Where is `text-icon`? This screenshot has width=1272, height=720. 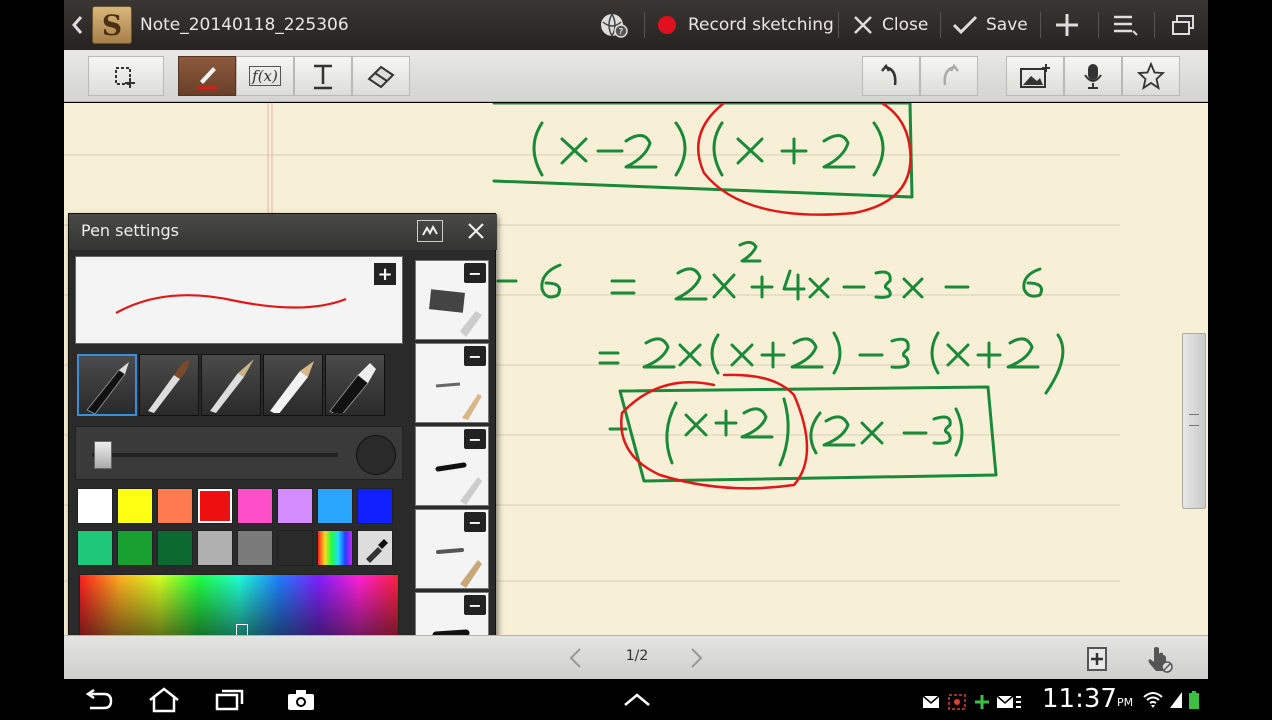
text-icon is located at coordinates (323, 77).